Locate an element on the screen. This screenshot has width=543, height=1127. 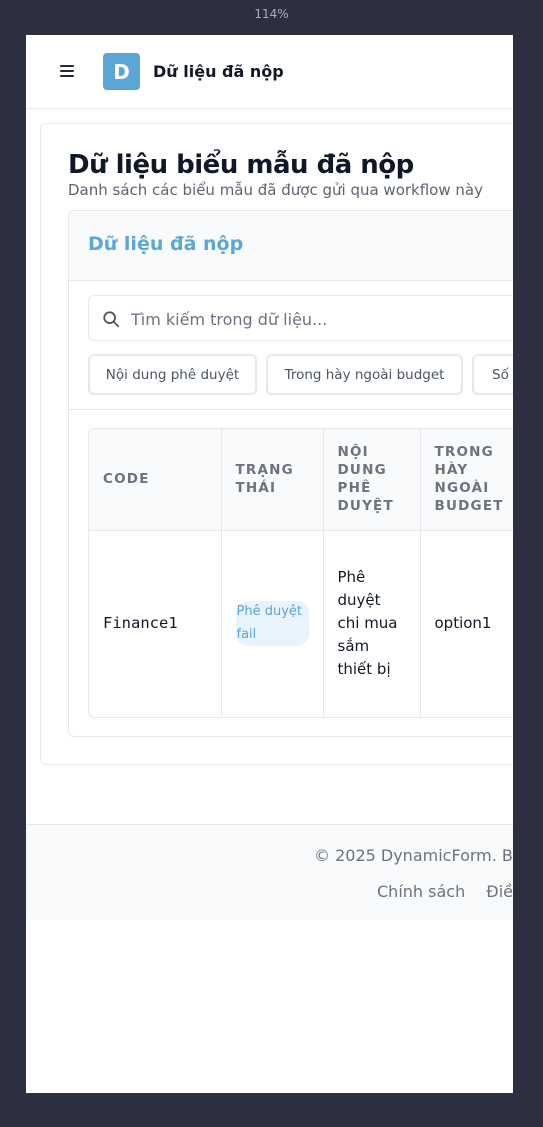
hamburger-menu-icon is located at coordinates (67, 71).